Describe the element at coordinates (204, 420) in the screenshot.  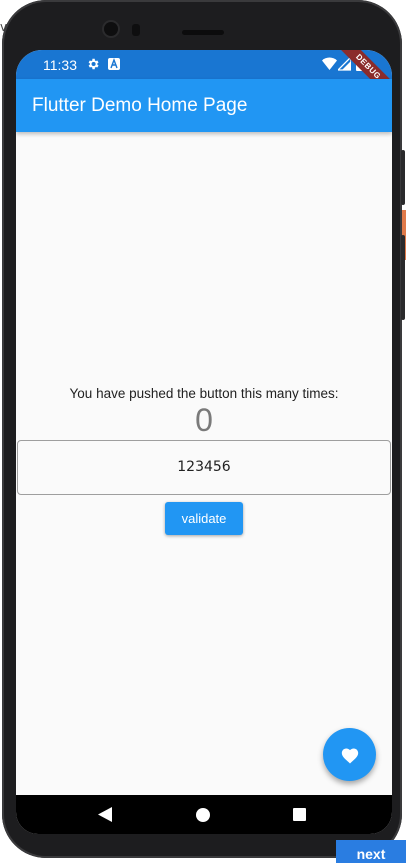
I see `counter-value: 0` at that location.